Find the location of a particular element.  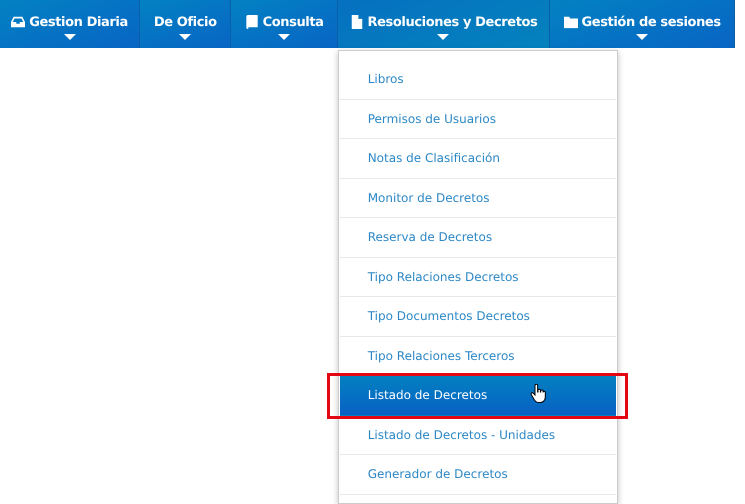

nav-menu-item: Resoluciones y Decretos is located at coordinates (444, 24).